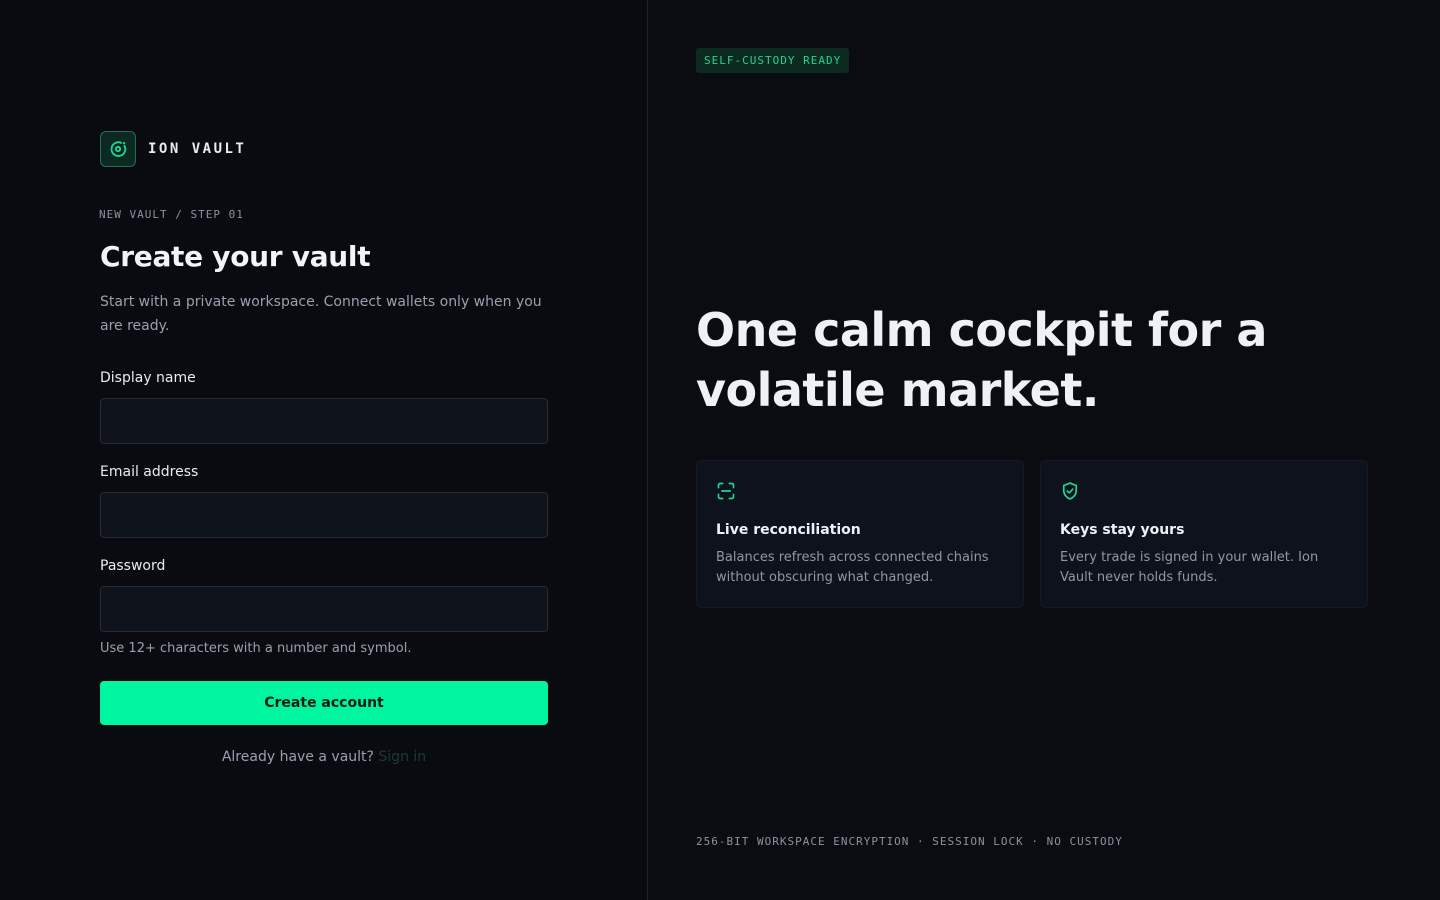 This screenshot has width=1440, height=900. I want to click on self-custody-badge: SELF-CUSTODY READY, so click(773, 60).